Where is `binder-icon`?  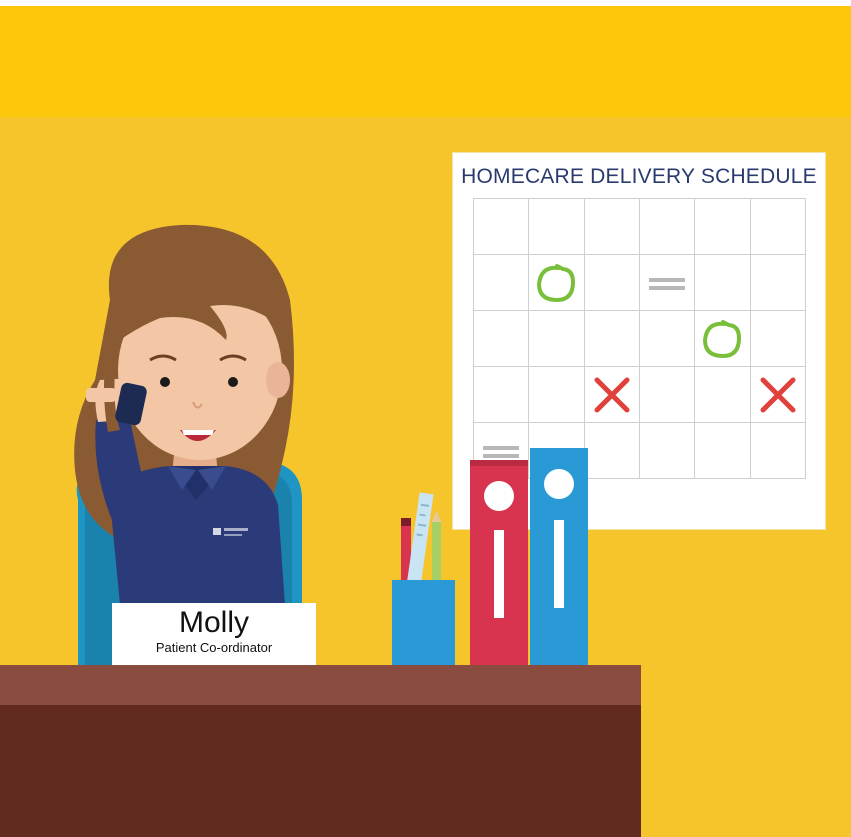
binder-icon is located at coordinates (529, 556).